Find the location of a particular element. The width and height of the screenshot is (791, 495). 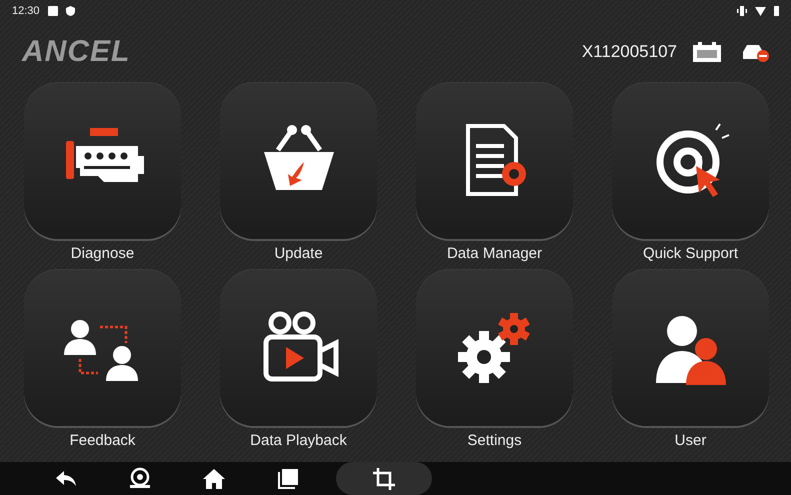

serial-number: X112005107 is located at coordinates (629, 52).